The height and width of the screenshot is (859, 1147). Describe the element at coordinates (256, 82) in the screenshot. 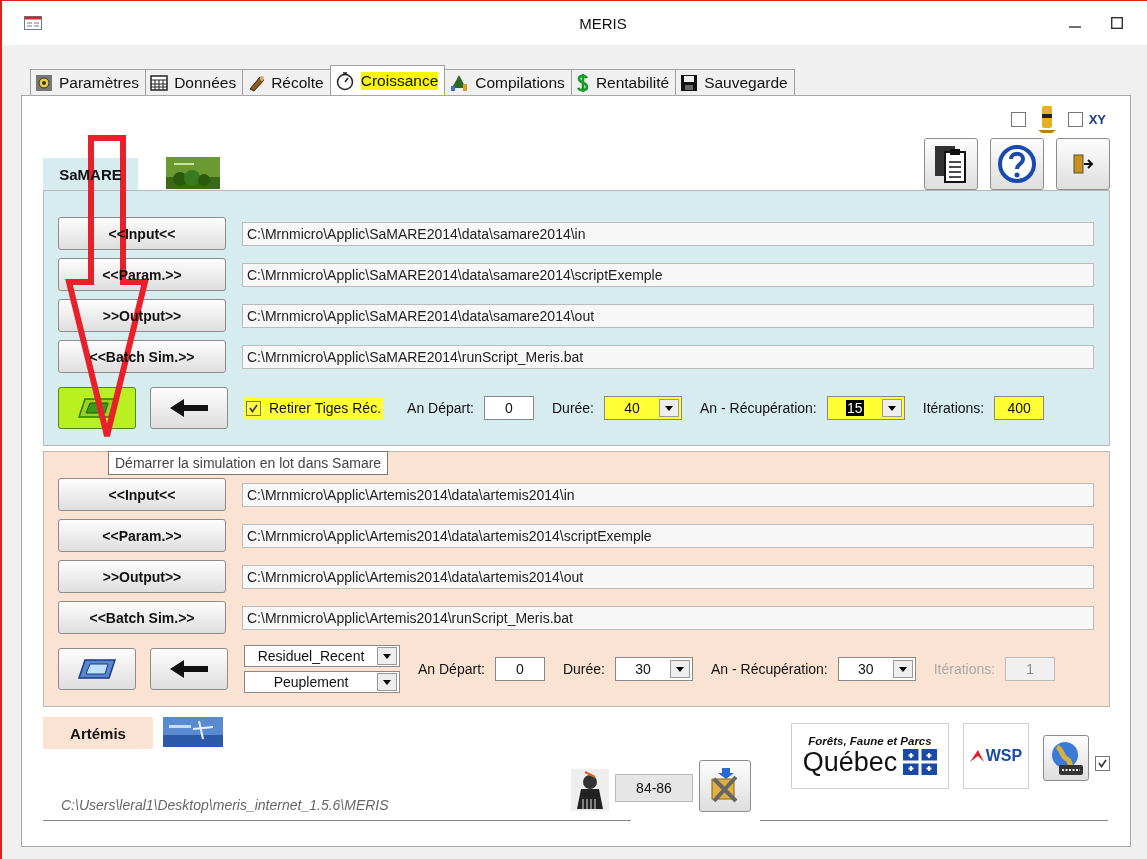

I see `log-icon` at that location.